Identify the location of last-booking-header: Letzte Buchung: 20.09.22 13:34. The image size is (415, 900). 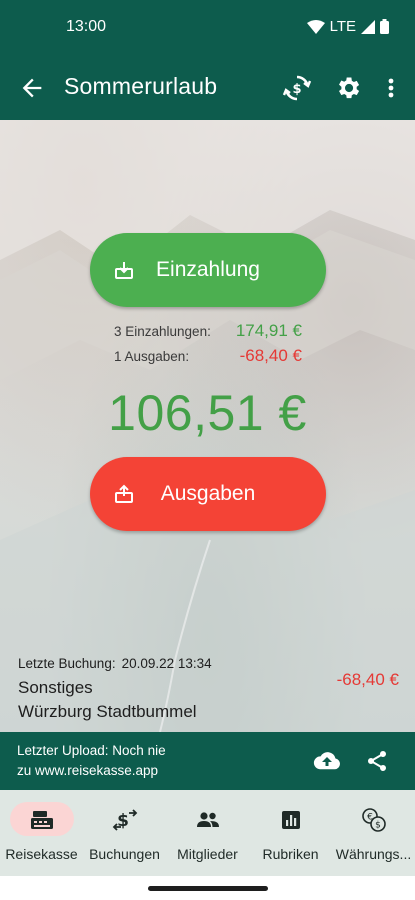
(115, 663).